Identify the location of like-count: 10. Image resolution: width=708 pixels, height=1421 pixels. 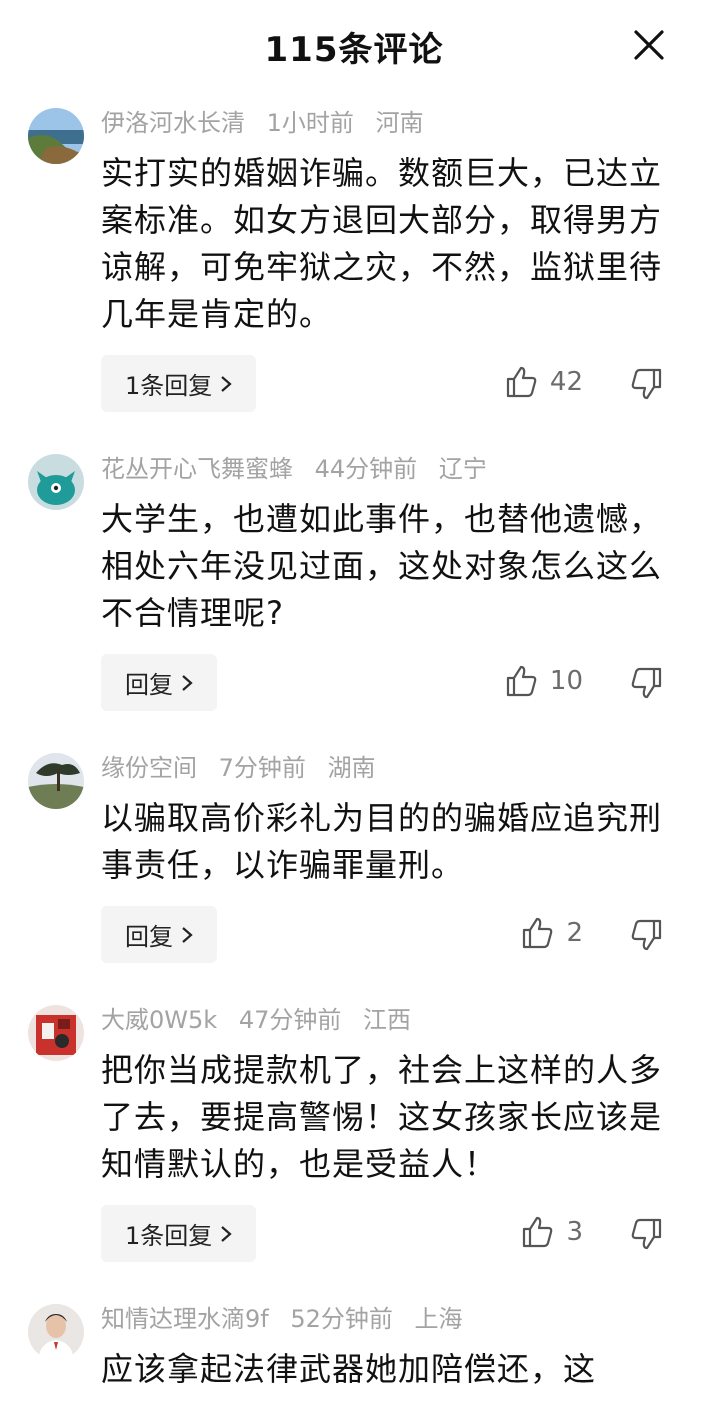
(566, 681).